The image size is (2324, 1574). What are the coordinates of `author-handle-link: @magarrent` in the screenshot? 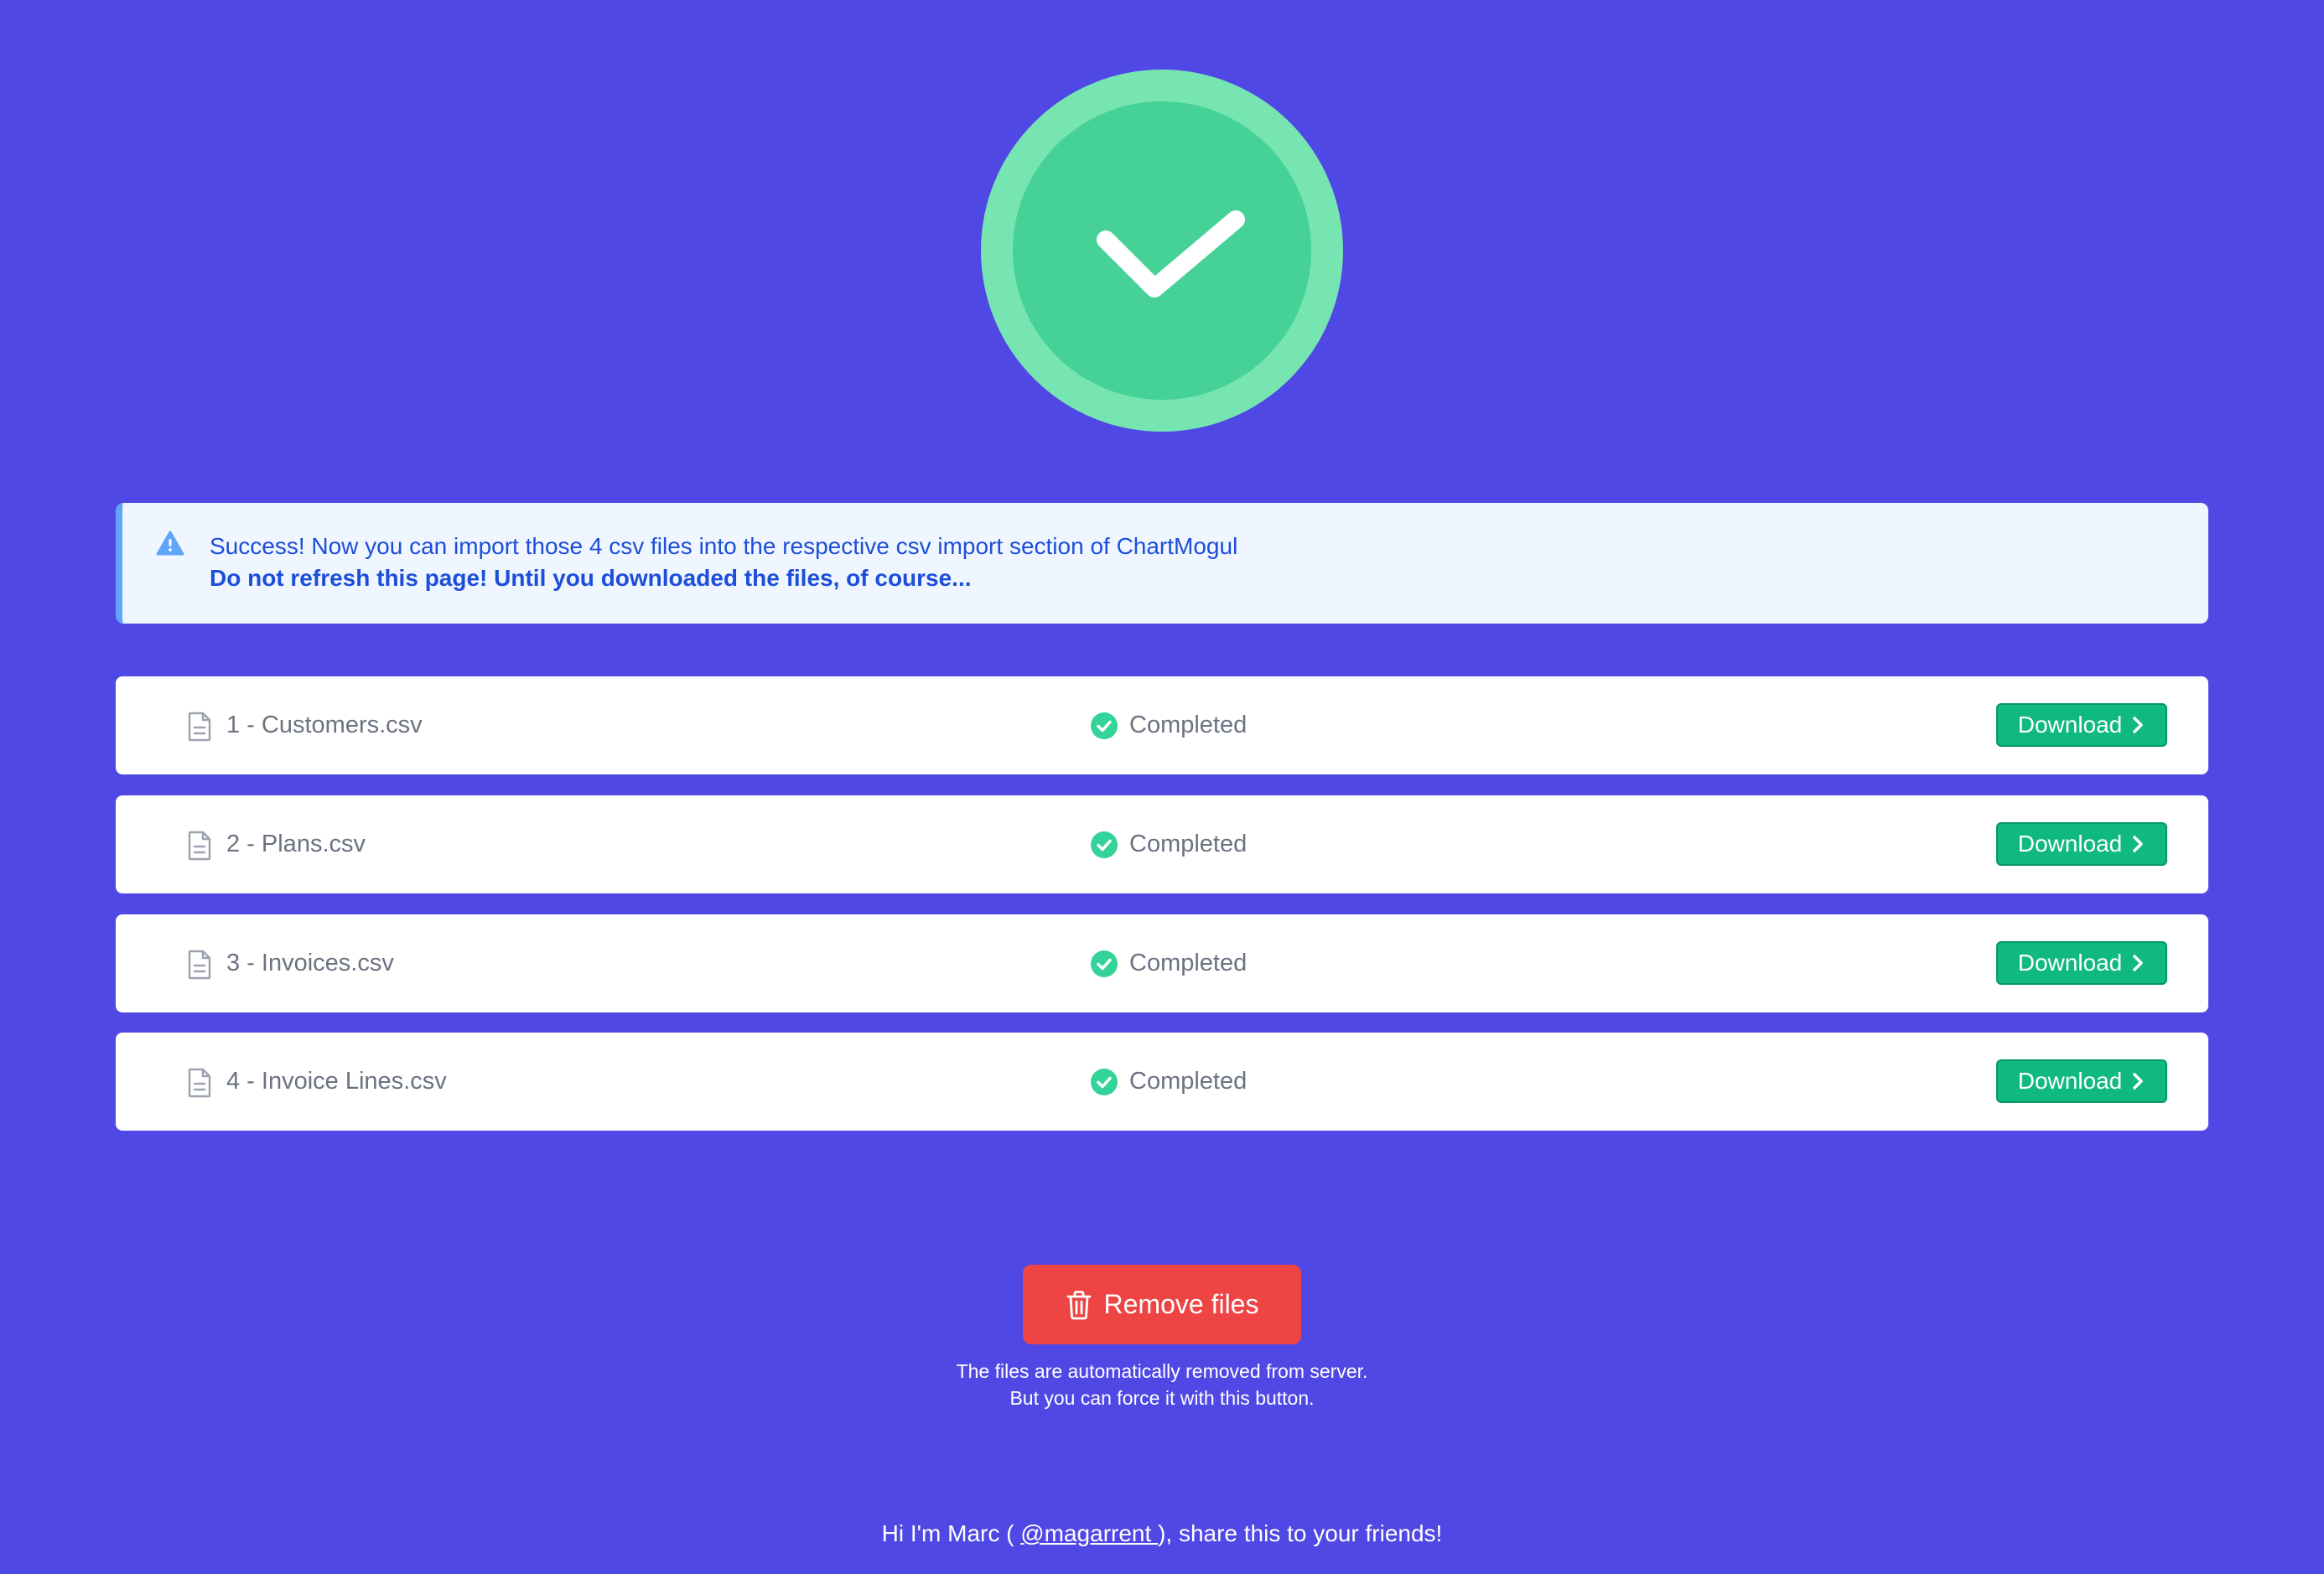 It's located at (1089, 1533).